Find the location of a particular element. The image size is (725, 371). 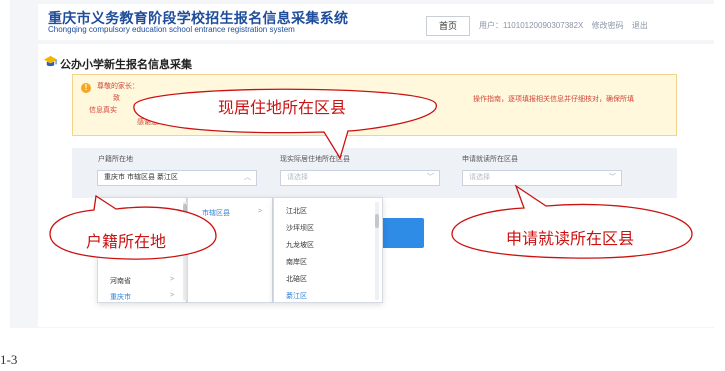

apply-label: 申请就读所在区县 is located at coordinates (490, 159).